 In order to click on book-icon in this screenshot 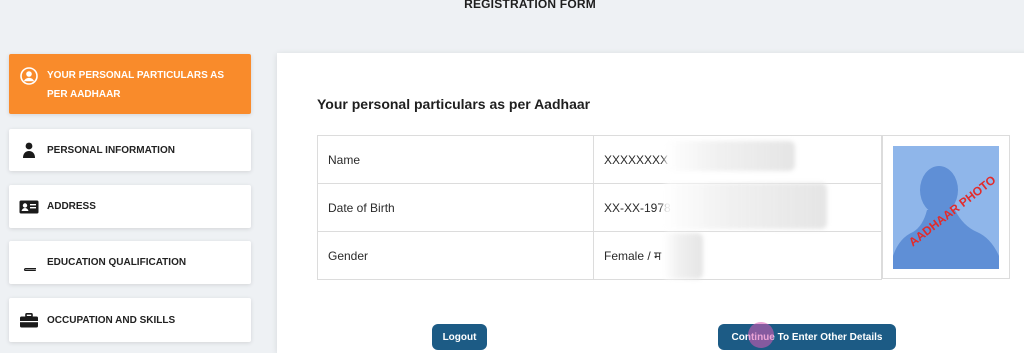, I will do `click(29, 262)`.